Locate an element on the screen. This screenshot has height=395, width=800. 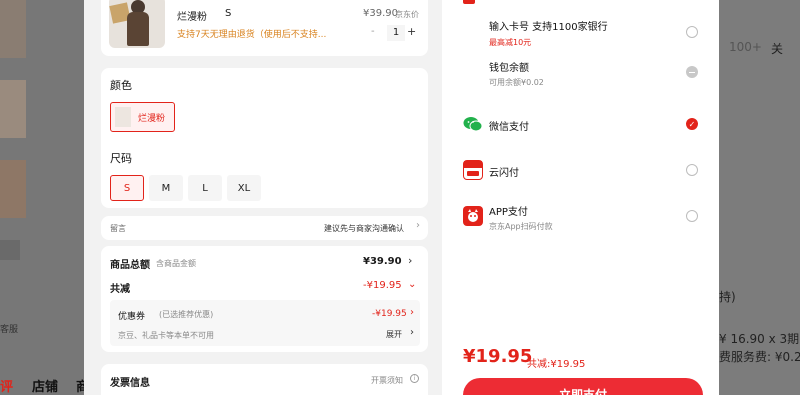
note-card: 留言 建议先与商家沟通确认 › is located at coordinates (264, 228).